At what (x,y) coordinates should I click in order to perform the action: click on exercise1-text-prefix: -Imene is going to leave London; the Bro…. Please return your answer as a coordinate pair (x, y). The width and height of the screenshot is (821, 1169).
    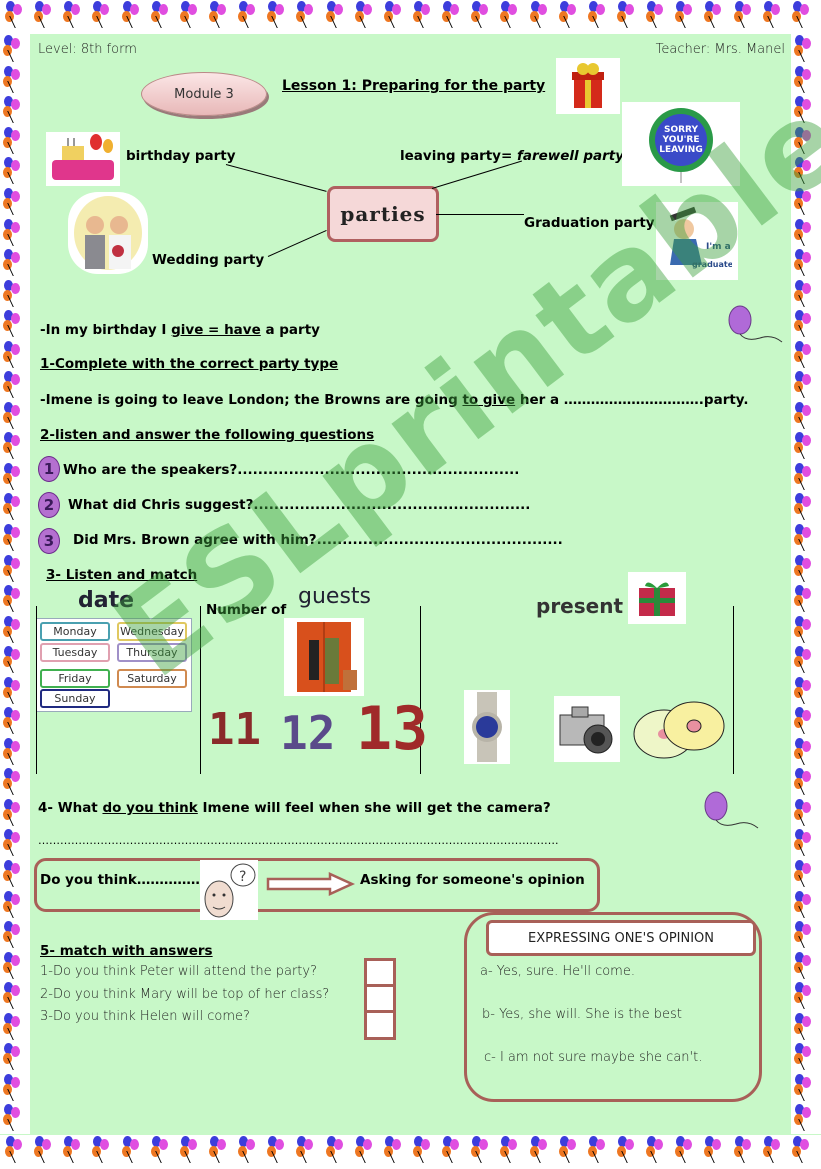
    Looking at the image, I should click on (251, 400).